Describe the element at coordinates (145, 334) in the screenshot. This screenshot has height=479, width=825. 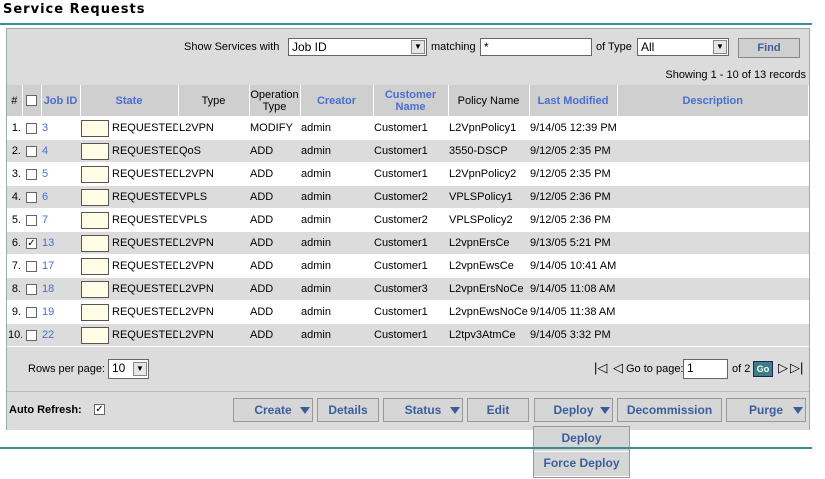
I see `state-text: REQUESTED` at that location.